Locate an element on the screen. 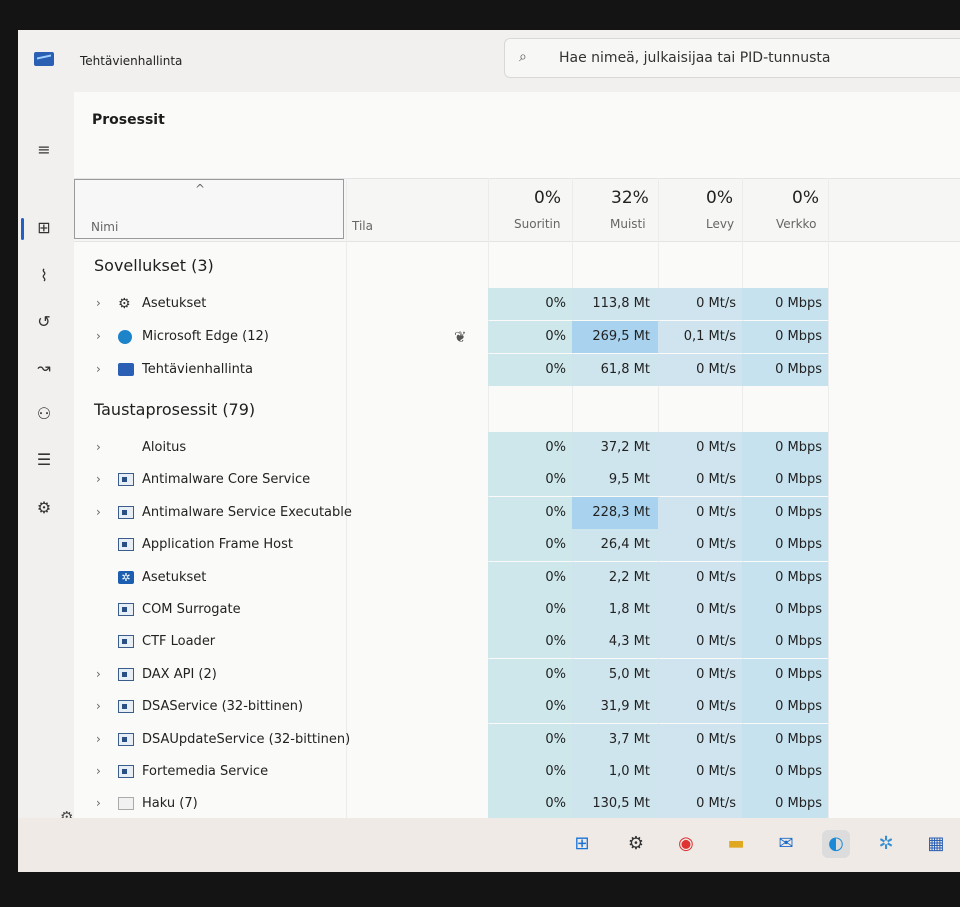  search-input: Hae nimeä, julkaisijaa tai PID-tunnusta is located at coordinates (694, 58).